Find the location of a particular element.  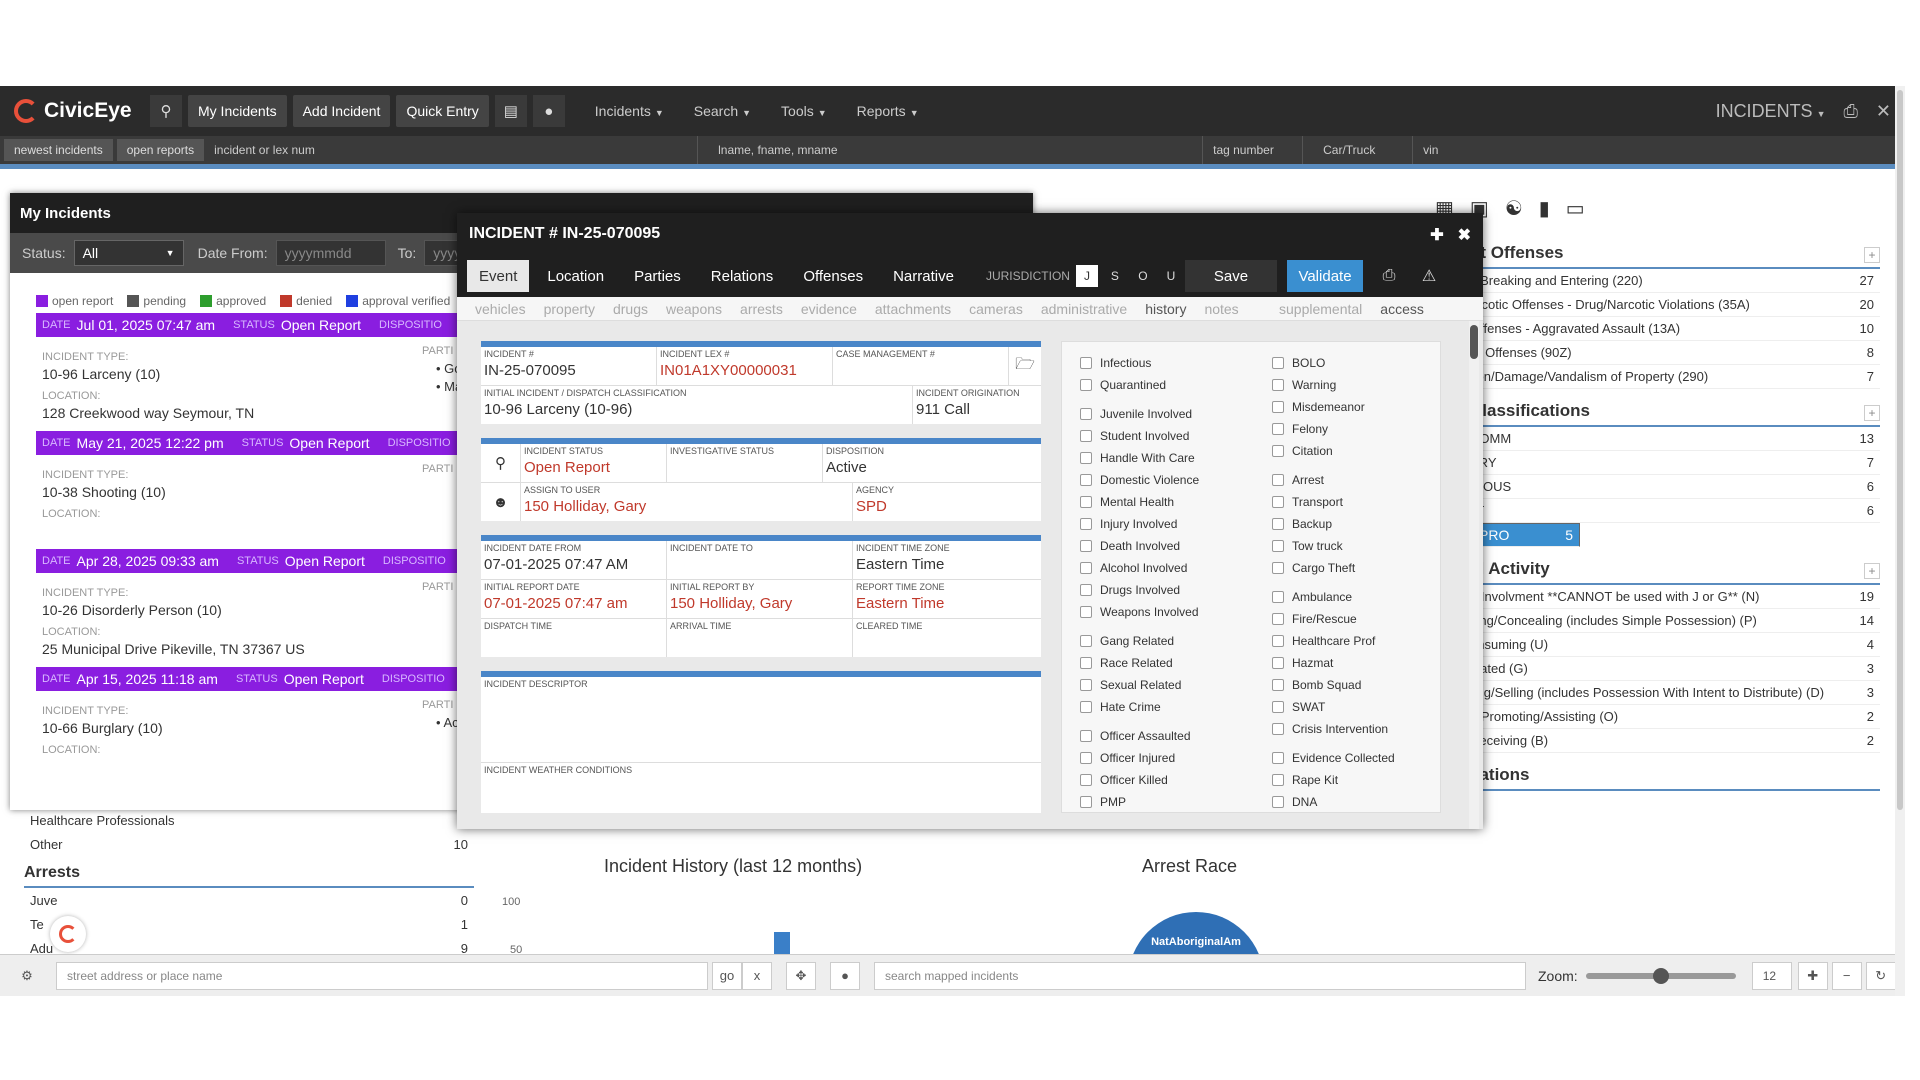

checkbox-officer-killed: Officer Killed is located at coordinates (1139, 780).